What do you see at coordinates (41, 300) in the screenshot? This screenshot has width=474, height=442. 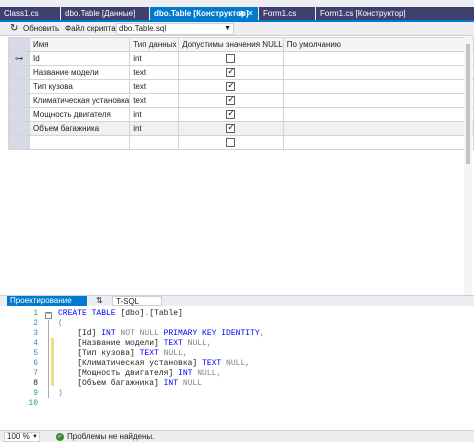 I see `tab-design-label: Проектирование` at bounding box center [41, 300].